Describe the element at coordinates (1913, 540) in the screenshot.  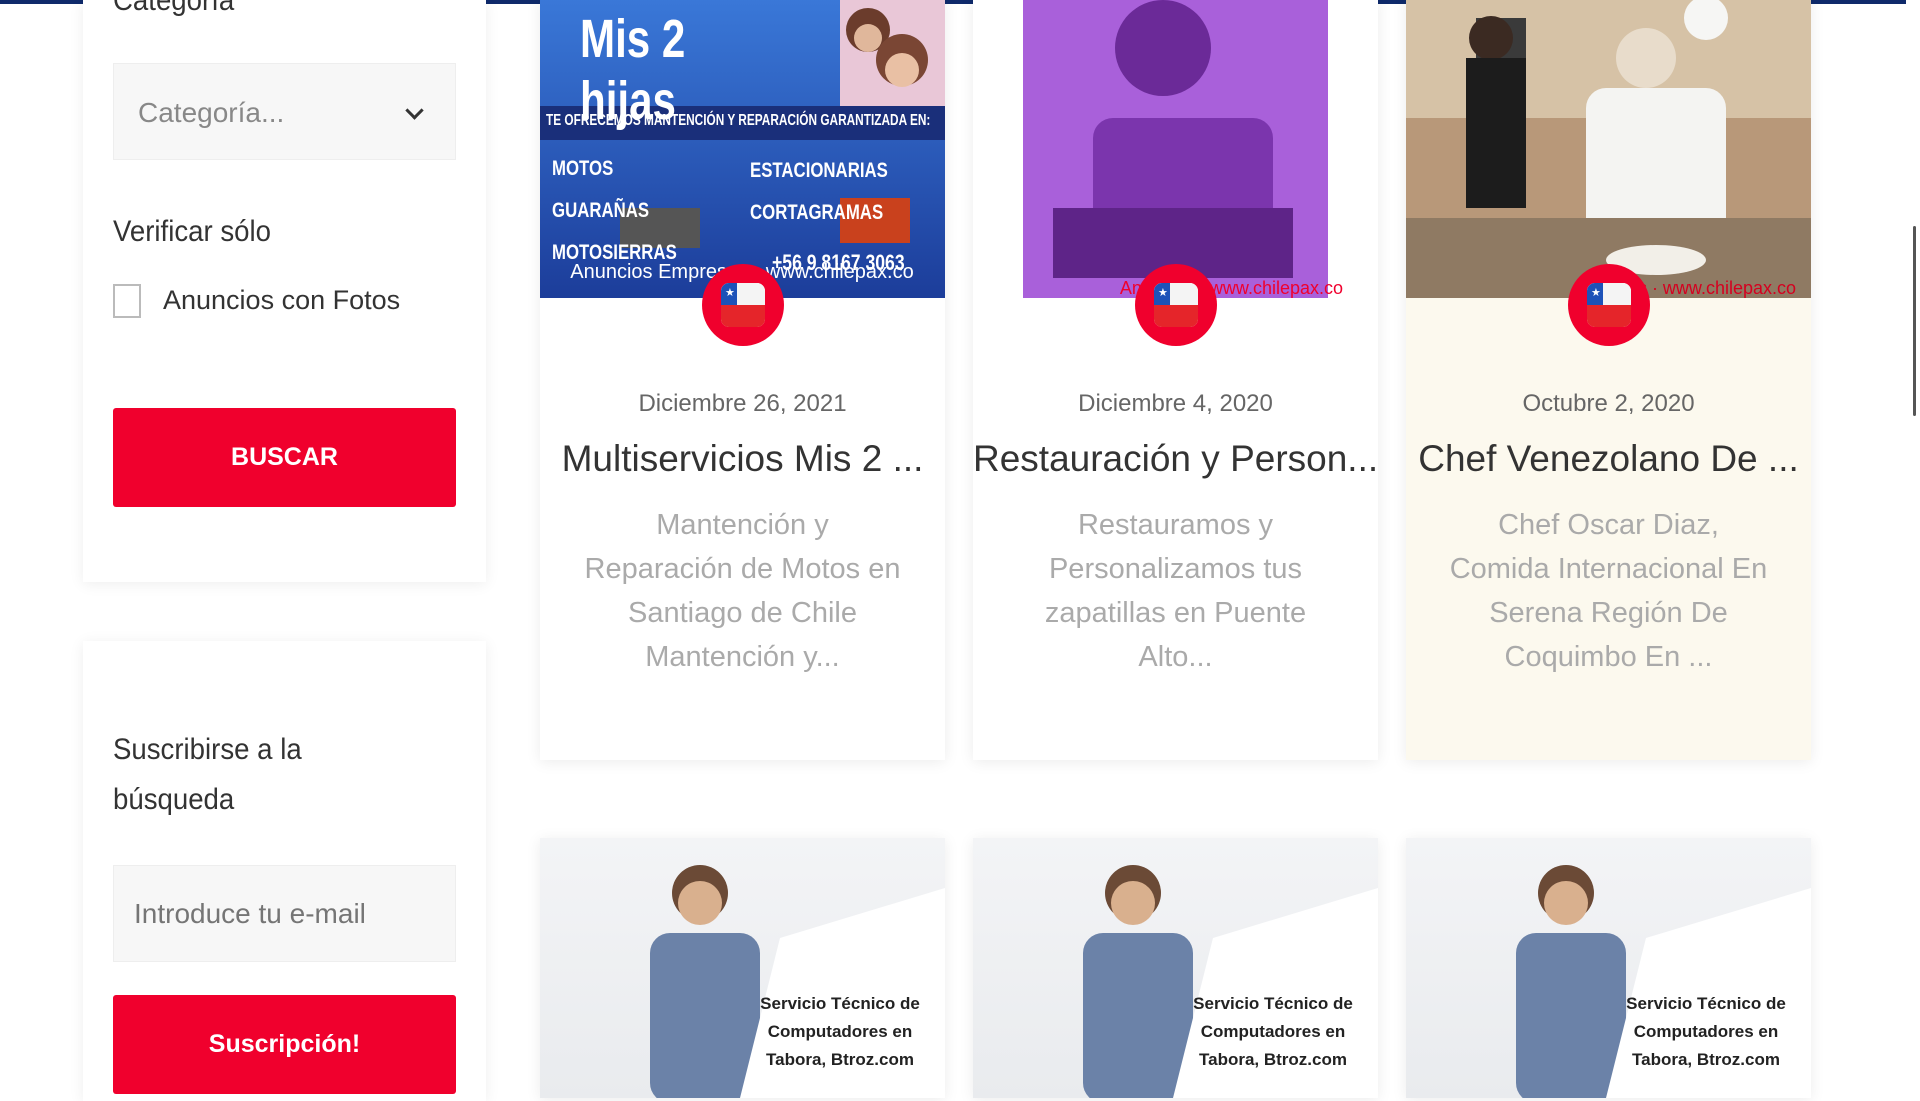
I see `scrollbar` at that location.